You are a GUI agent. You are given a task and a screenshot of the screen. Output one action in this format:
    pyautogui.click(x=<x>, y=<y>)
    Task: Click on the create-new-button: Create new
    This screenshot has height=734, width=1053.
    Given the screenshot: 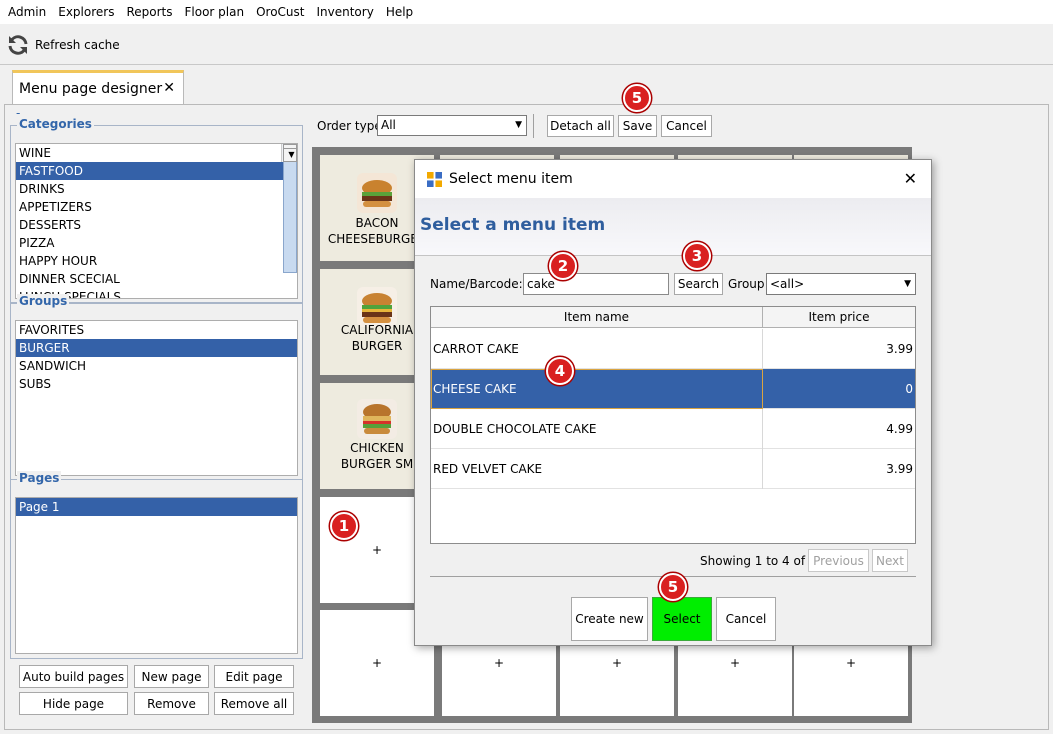 What is the action you would take?
    pyautogui.click(x=609, y=619)
    